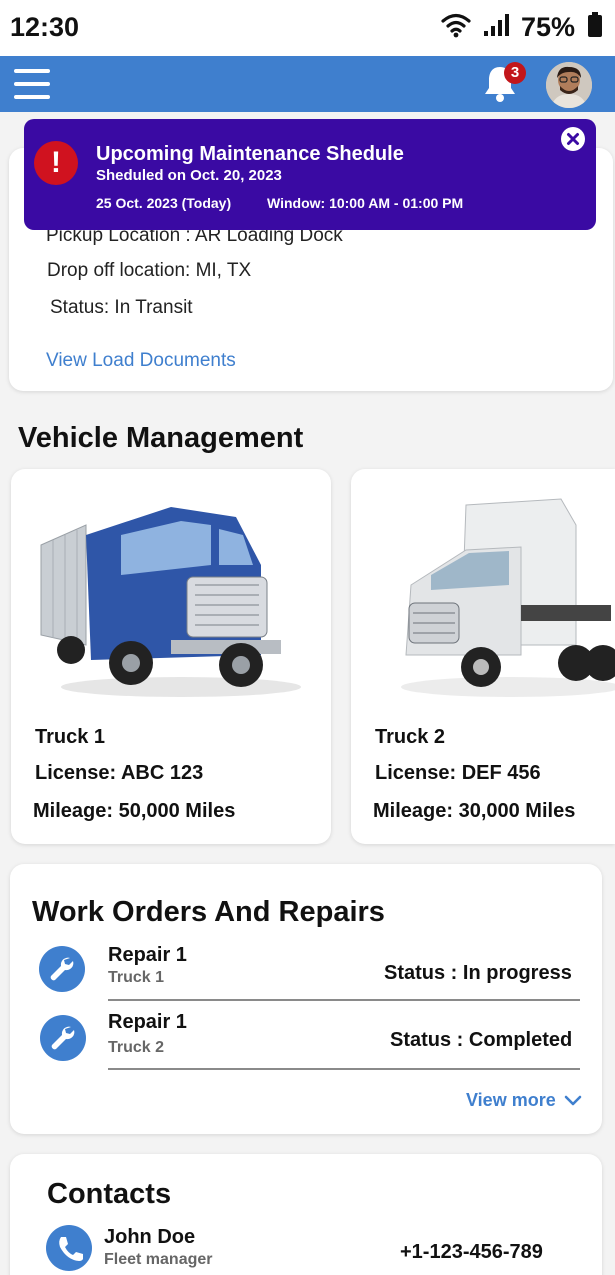  I want to click on work-order-status: Status : In progress, so click(478, 973).